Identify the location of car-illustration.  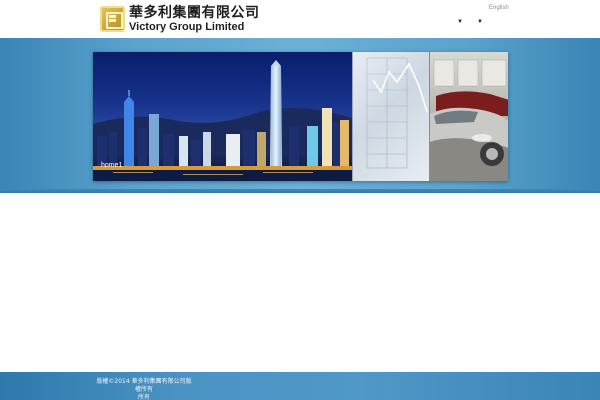
(469, 120).